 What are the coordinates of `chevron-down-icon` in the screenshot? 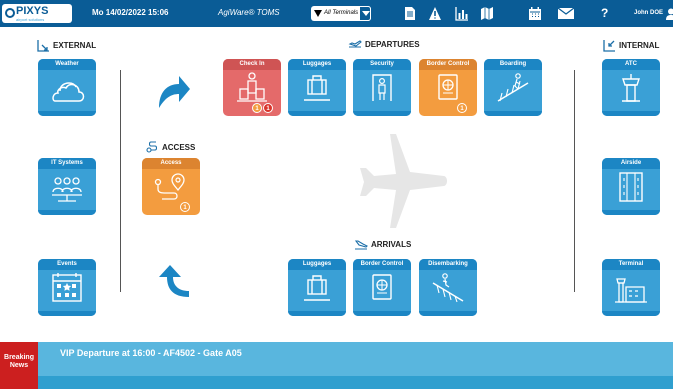 It's located at (365, 13).